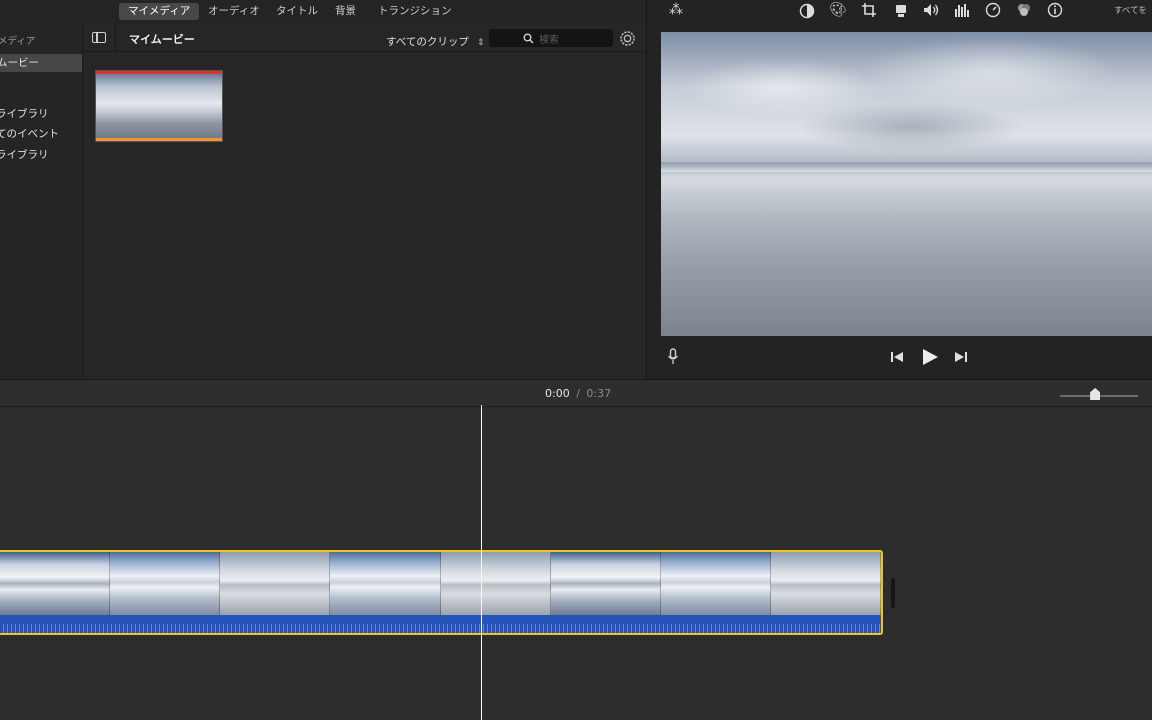 This screenshot has height=720, width=1152. What do you see at coordinates (599, 393) in the screenshot?
I see `total-duration: 0:37` at bounding box center [599, 393].